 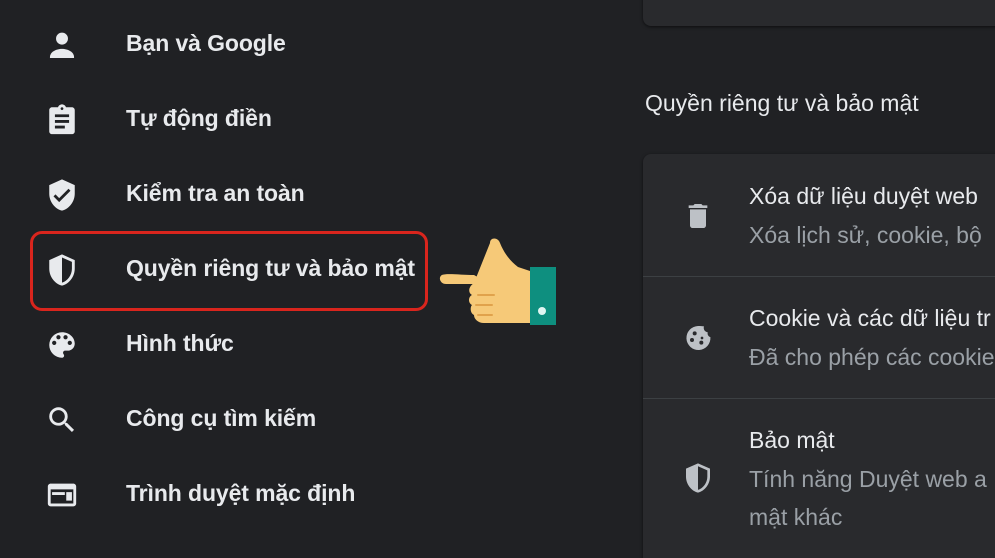 I want to click on sidebar-item-search-engine: Công cụ tìm kiếm, so click(x=300, y=419).